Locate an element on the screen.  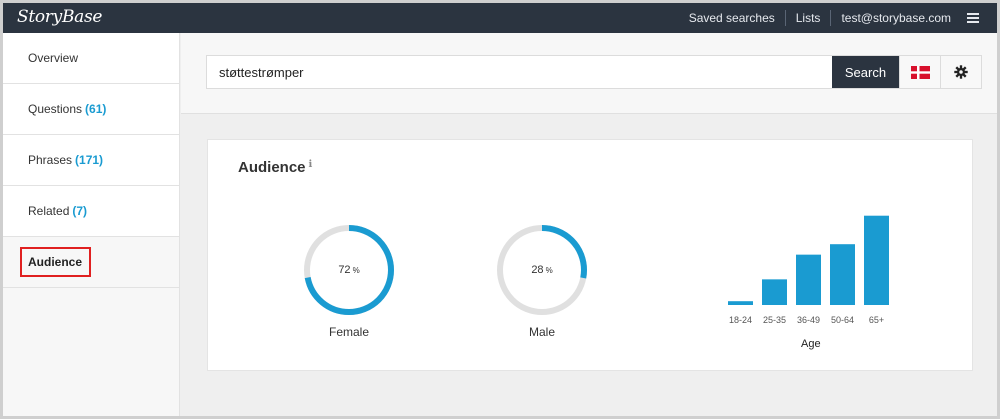
sidebar-item-label: Overview is located at coordinates (53, 58).